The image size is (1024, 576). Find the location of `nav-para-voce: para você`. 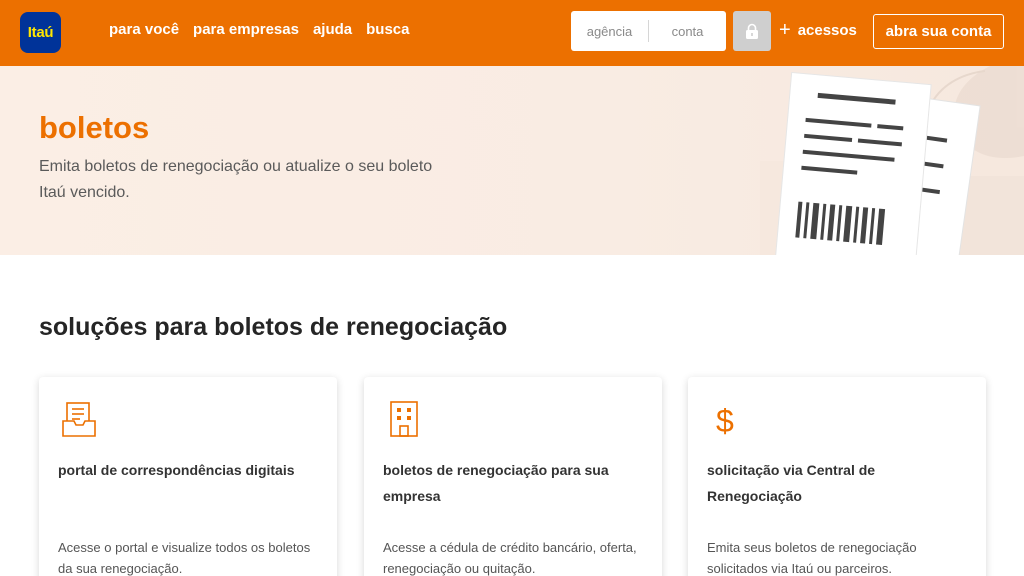

nav-para-voce: para você is located at coordinates (144, 29).